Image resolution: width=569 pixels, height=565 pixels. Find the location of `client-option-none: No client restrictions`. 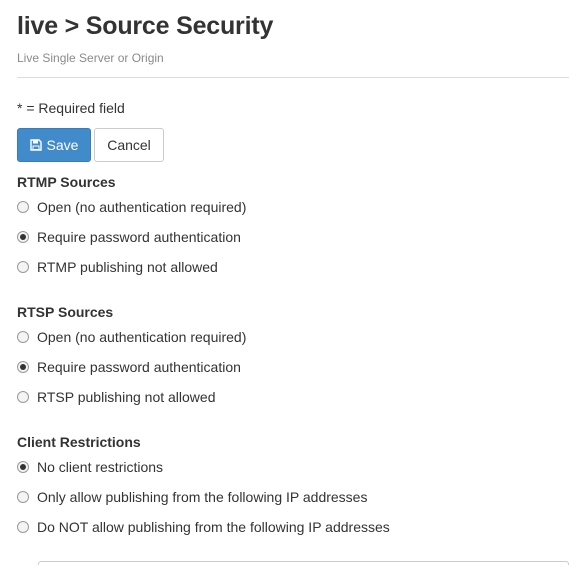

client-option-none: No client restrictions is located at coordinates (90, 467).